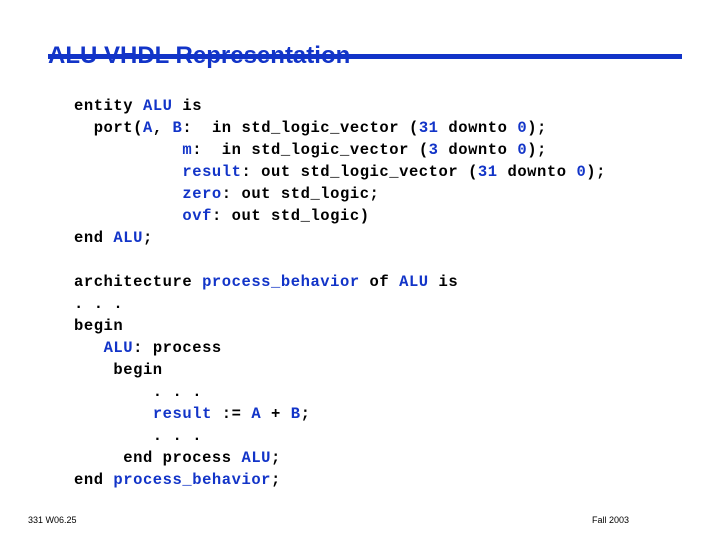 Image resolution: width=720 pixels, height=540 pixels. I want to click on line-architecture: architecture process_behavior of ALU is, so click(340, 282).